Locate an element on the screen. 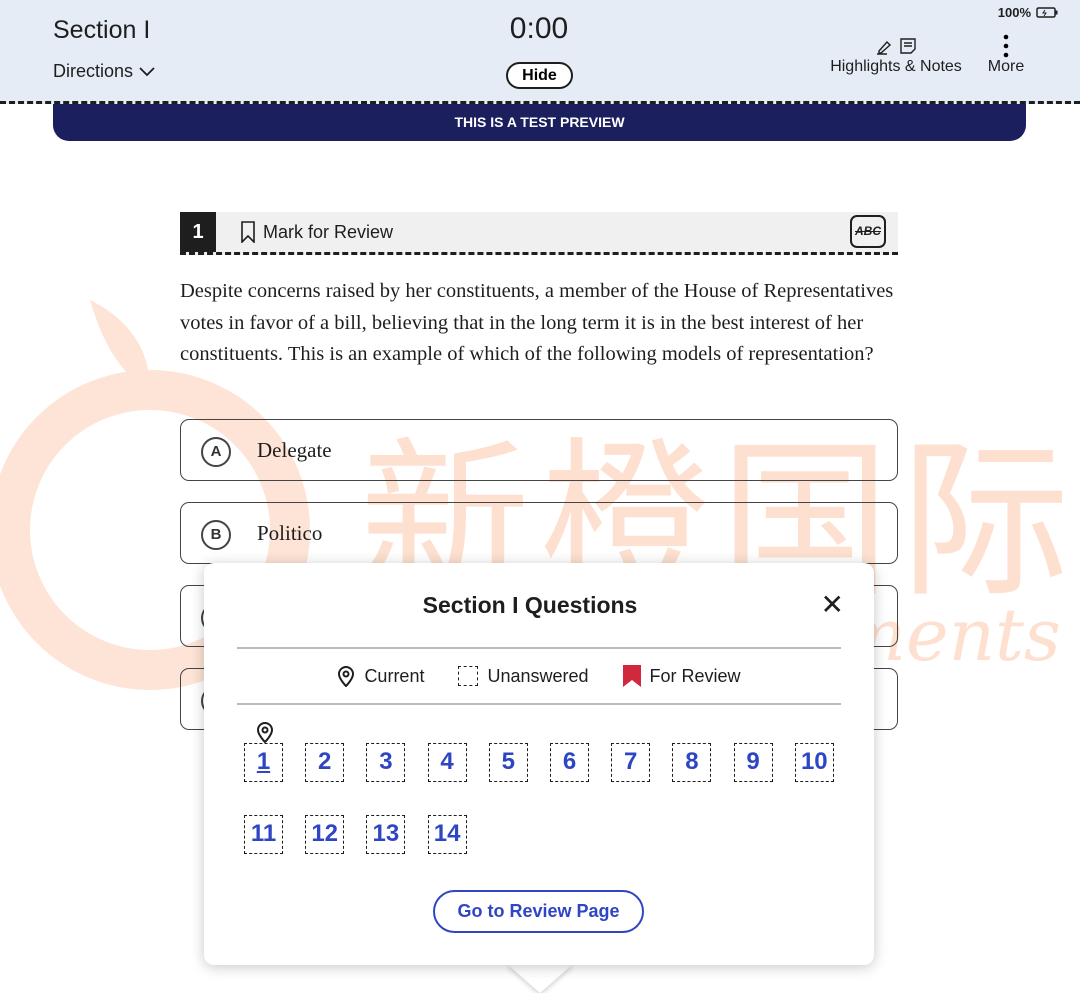 The height and width of the screenshot is (993, 1080). location-pin-icon is located at coordinates (346, 676).